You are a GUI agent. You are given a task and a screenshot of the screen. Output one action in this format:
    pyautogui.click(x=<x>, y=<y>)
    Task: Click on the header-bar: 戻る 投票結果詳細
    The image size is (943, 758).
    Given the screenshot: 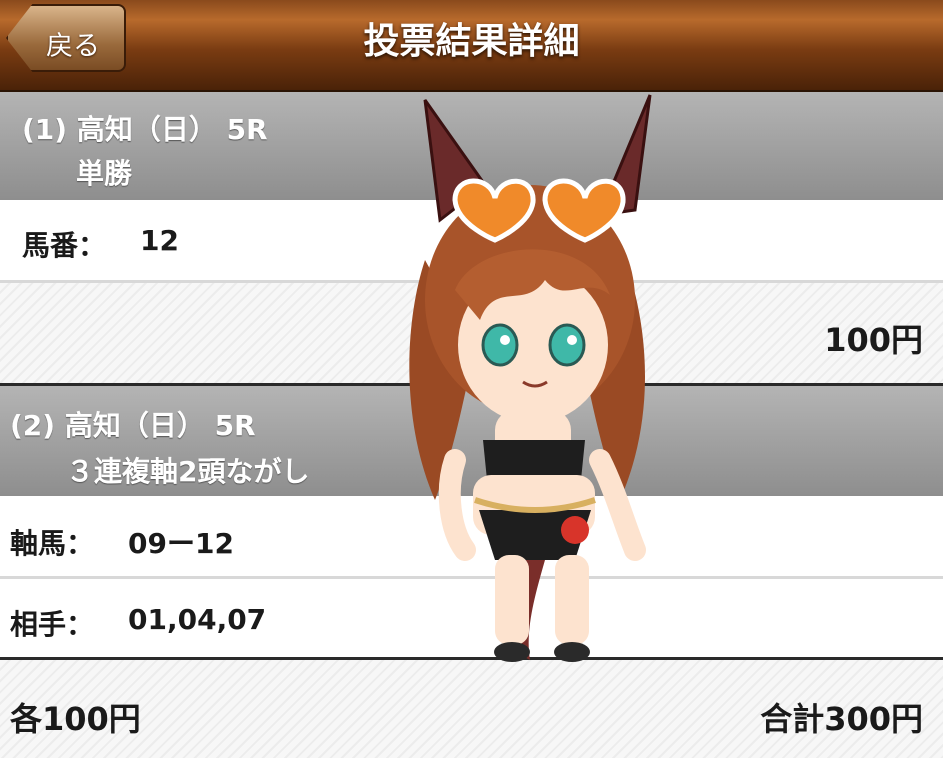 What is the action you would take?
    pyautogui.click(x=471, y=46)
    